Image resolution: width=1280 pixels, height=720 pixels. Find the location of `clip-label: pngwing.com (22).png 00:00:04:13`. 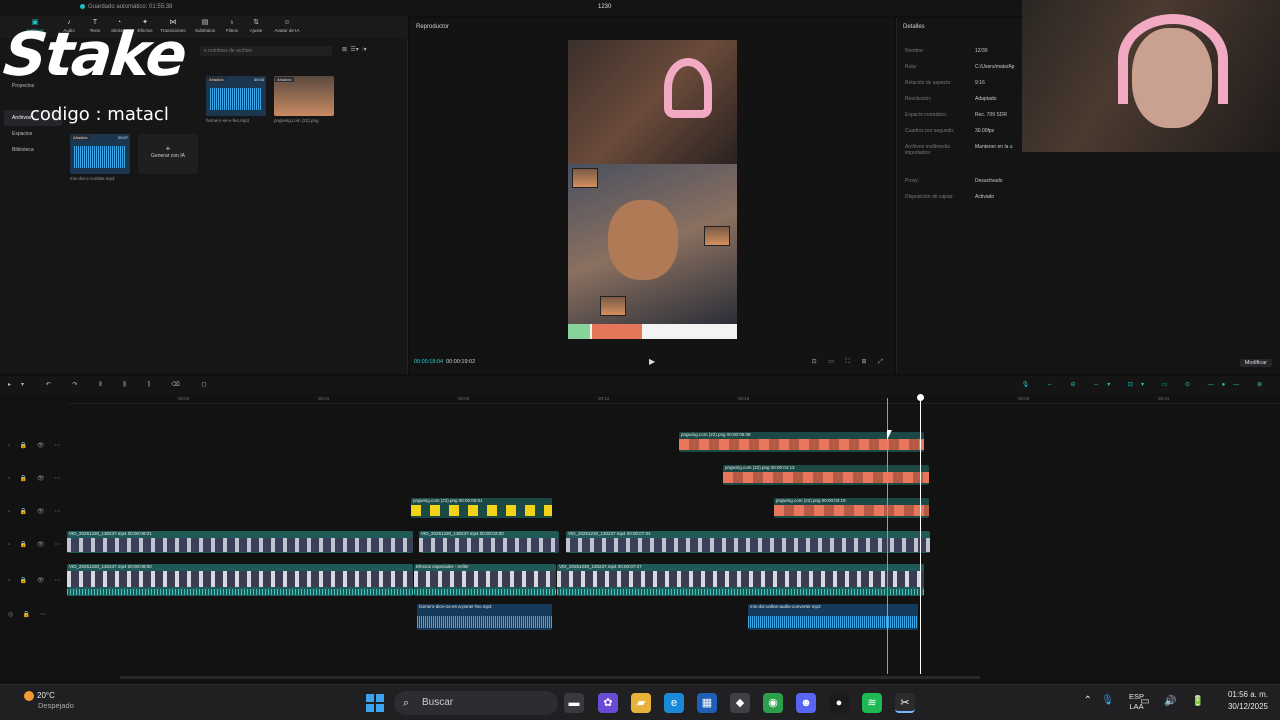

clip-label: pngwing.com (22).png 00:00:04:13 is located at coordinates (760, 467).